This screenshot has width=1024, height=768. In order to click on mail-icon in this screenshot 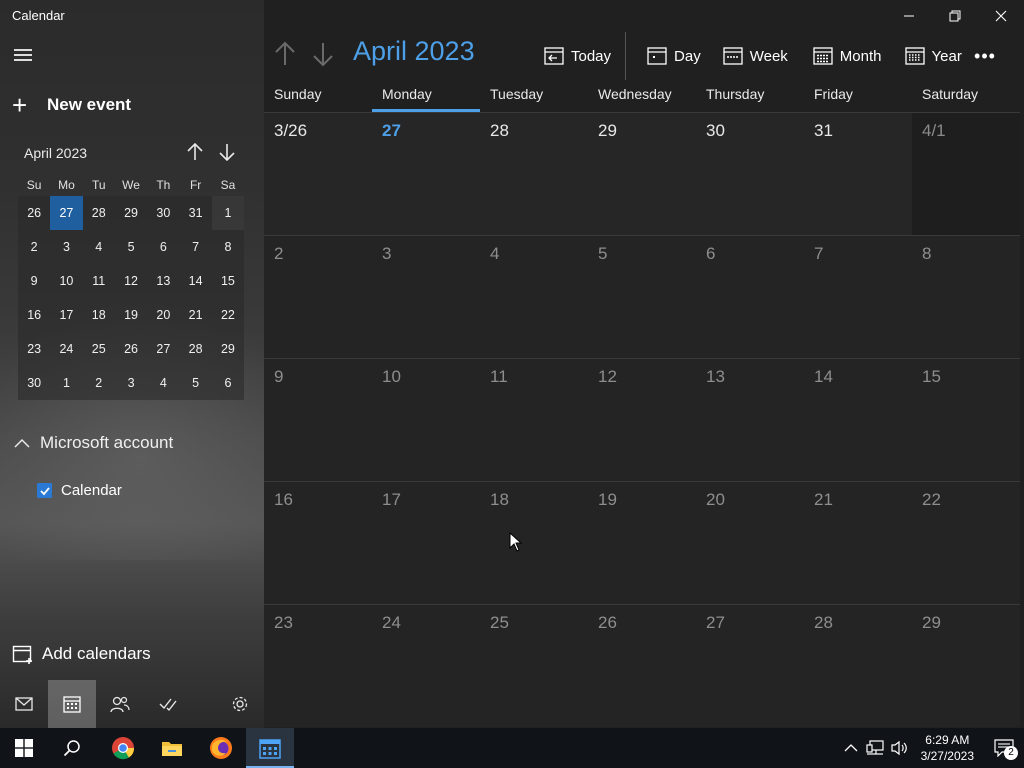, I will do `click(24, 704)`.